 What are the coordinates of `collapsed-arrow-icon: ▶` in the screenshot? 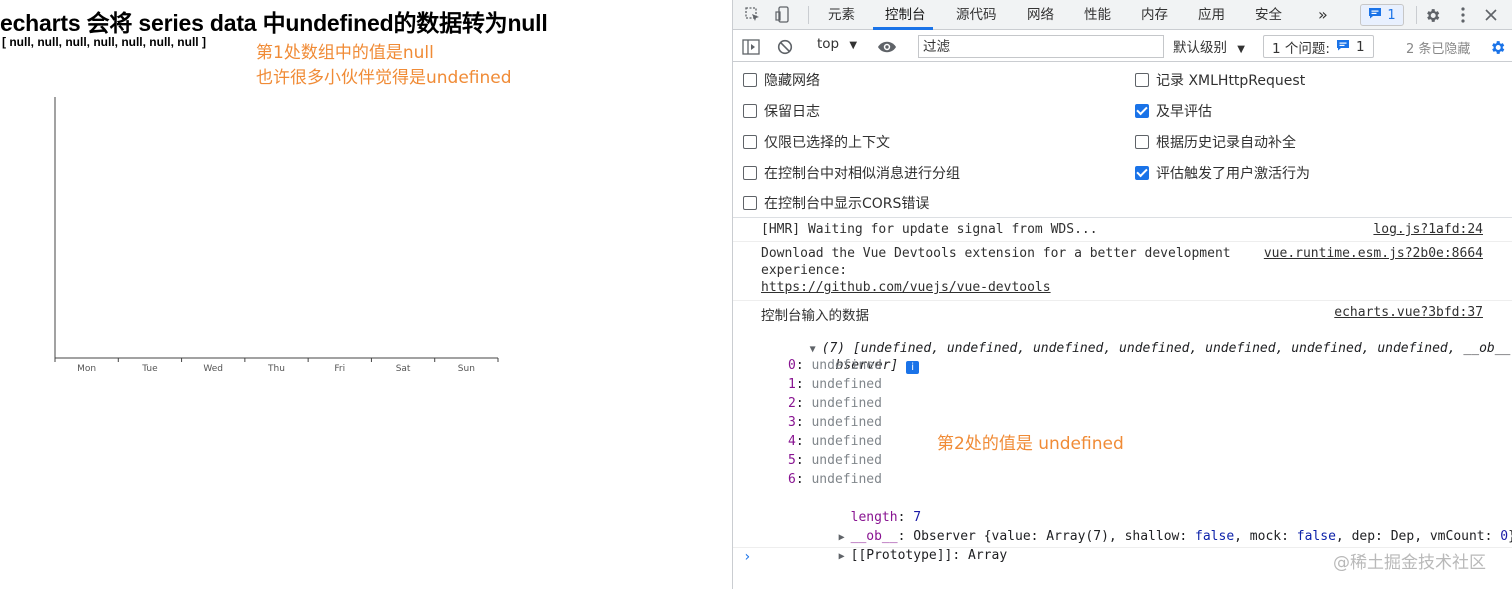 It's located at (841, 556).